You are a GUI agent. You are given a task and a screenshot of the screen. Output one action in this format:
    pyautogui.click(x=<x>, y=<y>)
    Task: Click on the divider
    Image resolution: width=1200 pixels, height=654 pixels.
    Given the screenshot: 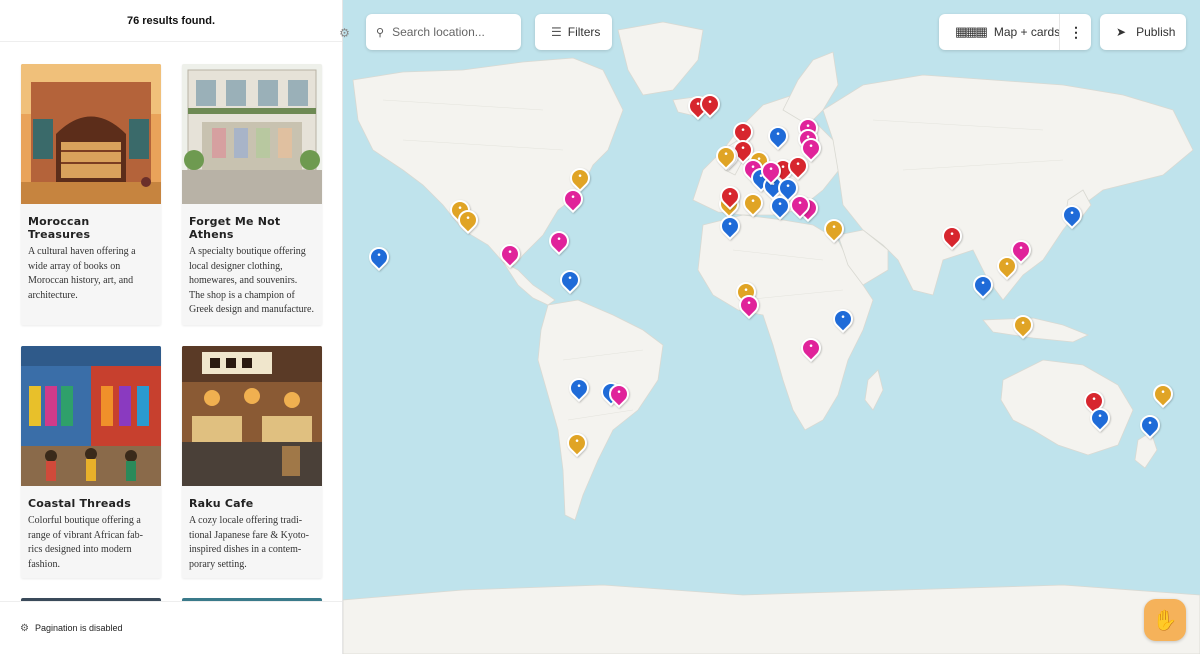 What is the action you would take?
    pyautogui.click(x=1059, y=32)
    